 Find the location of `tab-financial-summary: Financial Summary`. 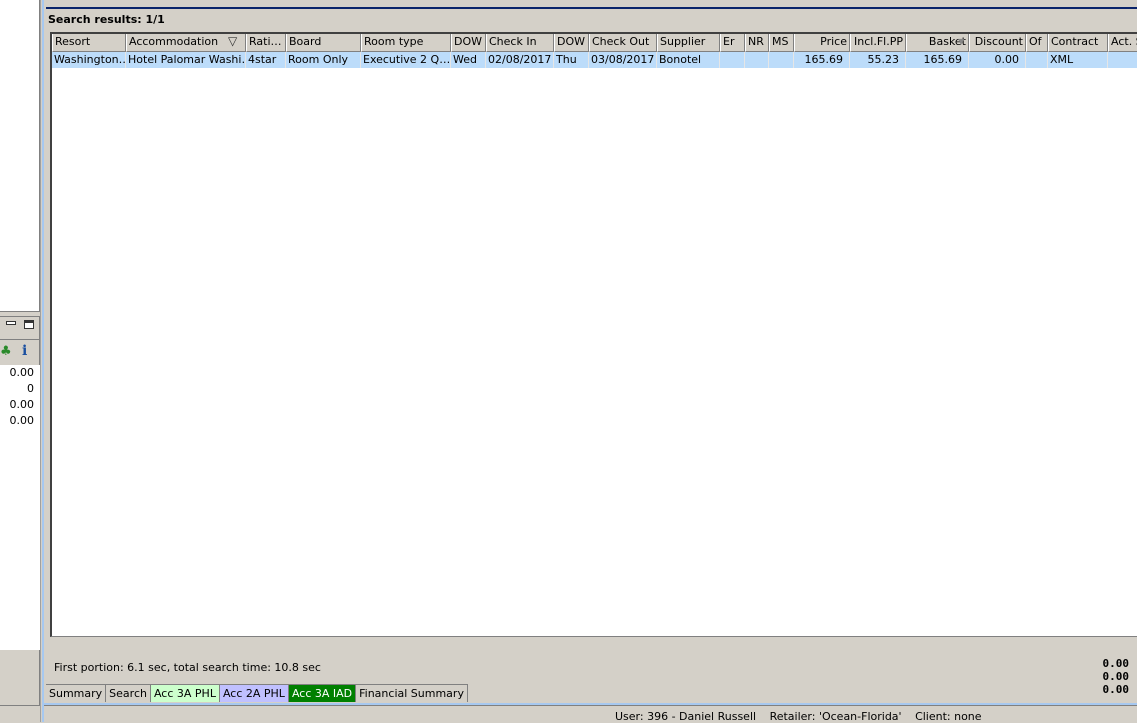

tab-financial-summary: Financial Summary is located at coordinates (412, 693).